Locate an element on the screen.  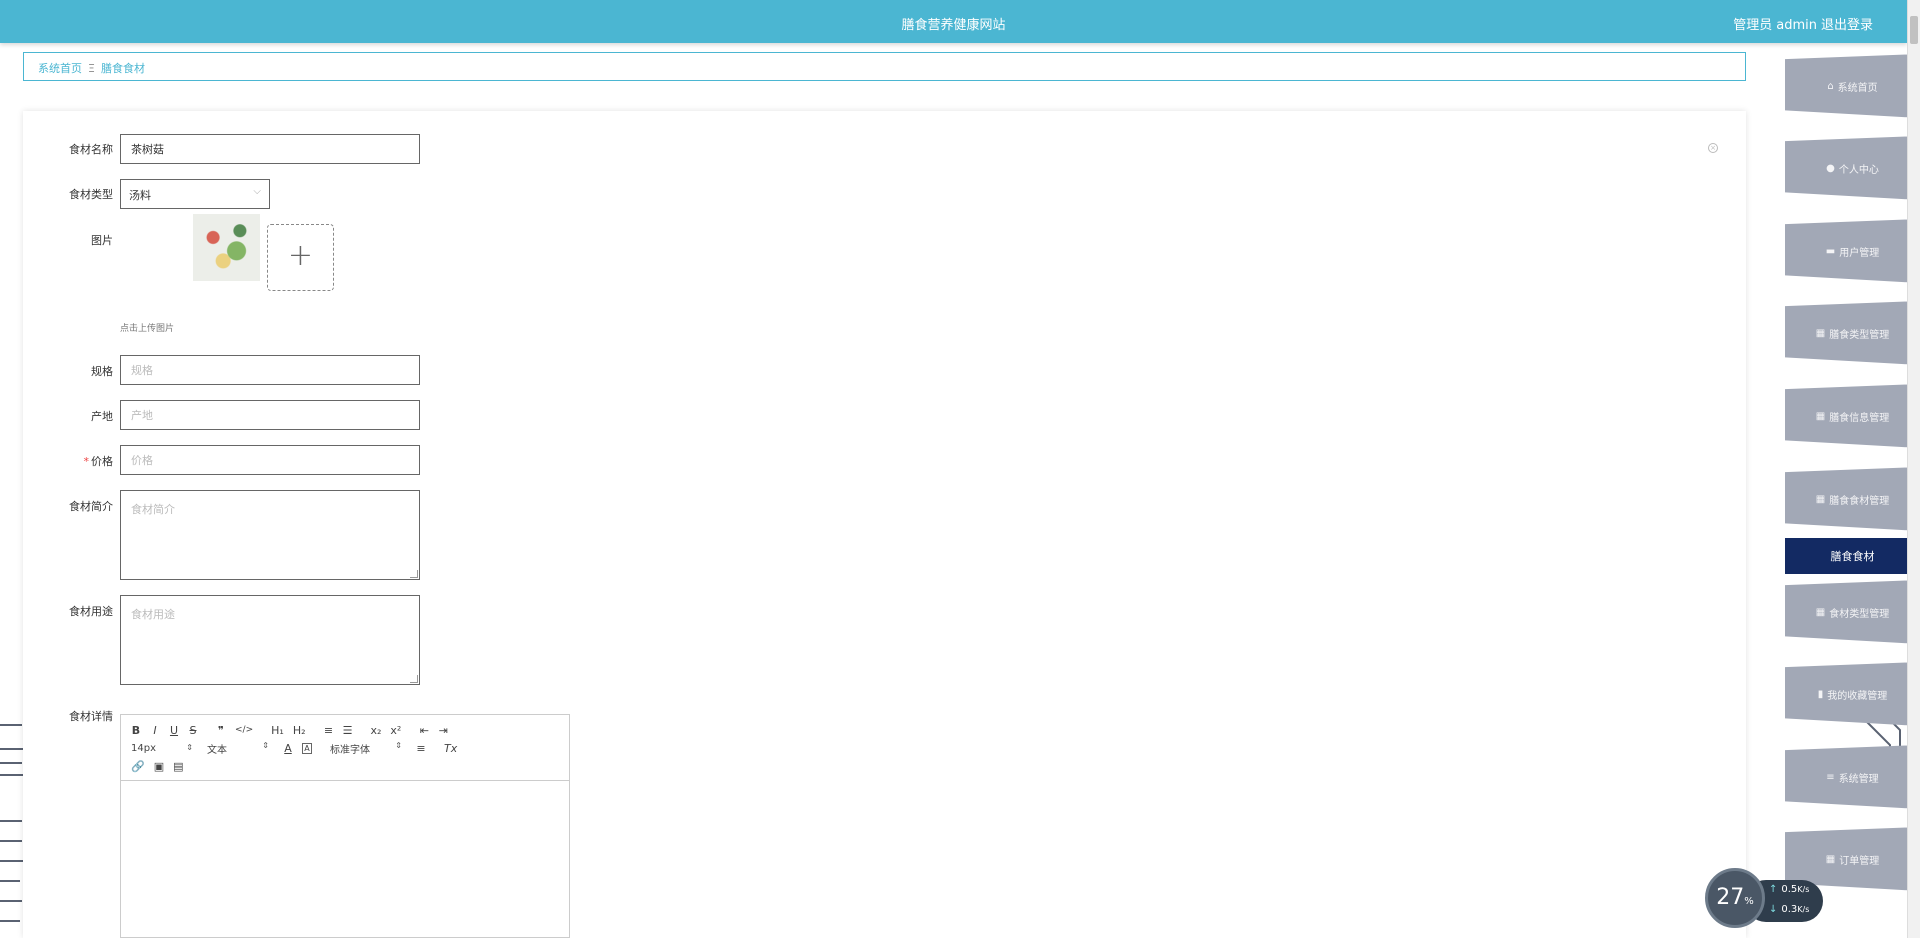
bold-button: B is located at coordinates (136, 730).